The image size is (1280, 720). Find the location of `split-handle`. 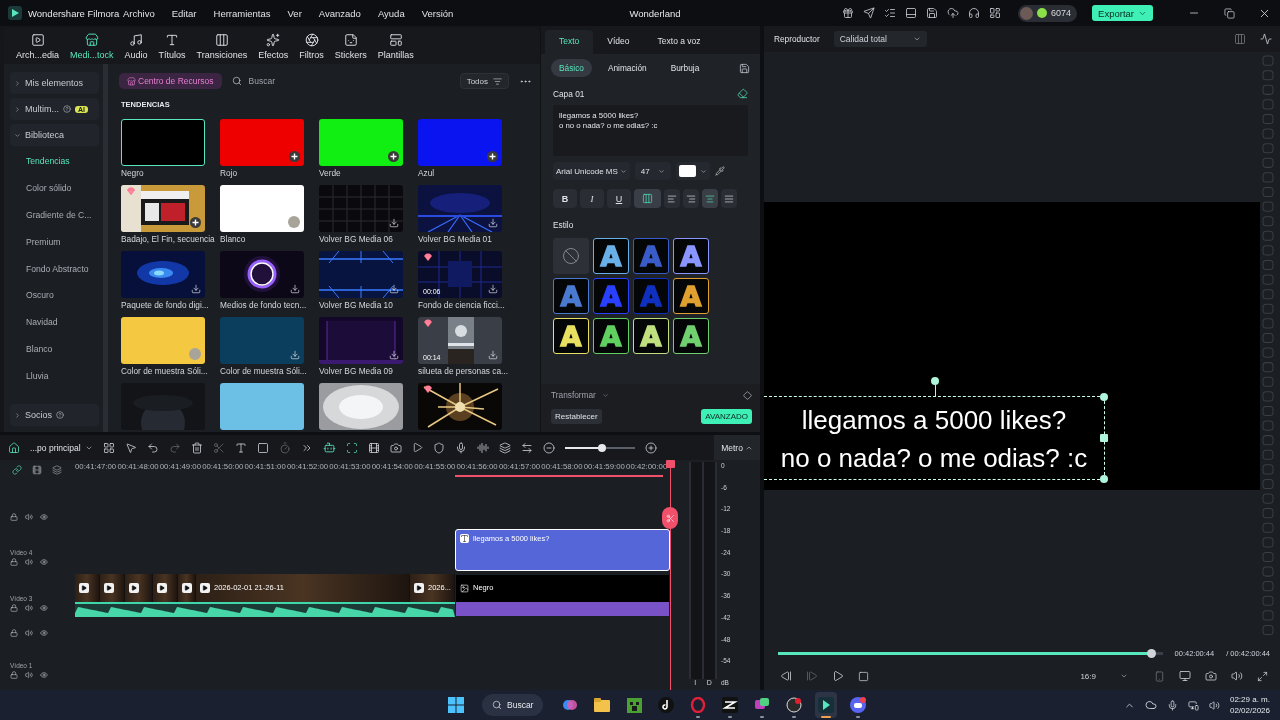

split-handle is located at coordinates (670, 518).